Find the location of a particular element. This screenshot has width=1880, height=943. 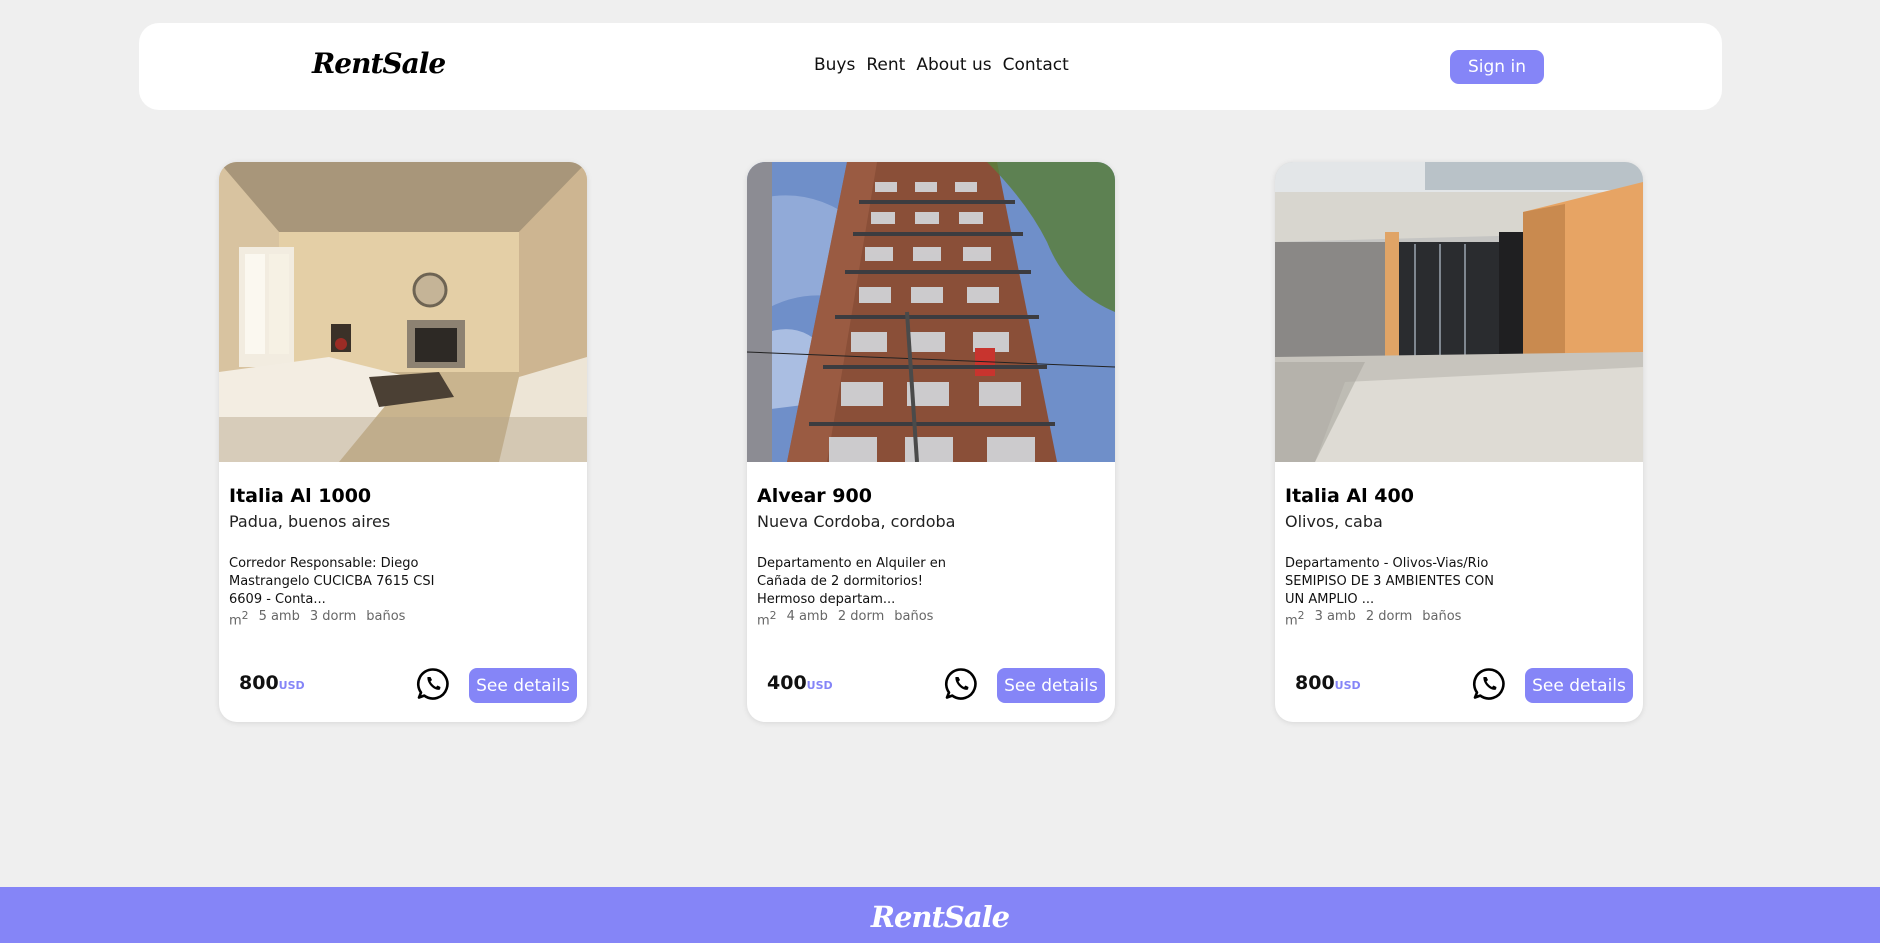

listing-photo-apartment-tower is located at coordinates (931, 312).